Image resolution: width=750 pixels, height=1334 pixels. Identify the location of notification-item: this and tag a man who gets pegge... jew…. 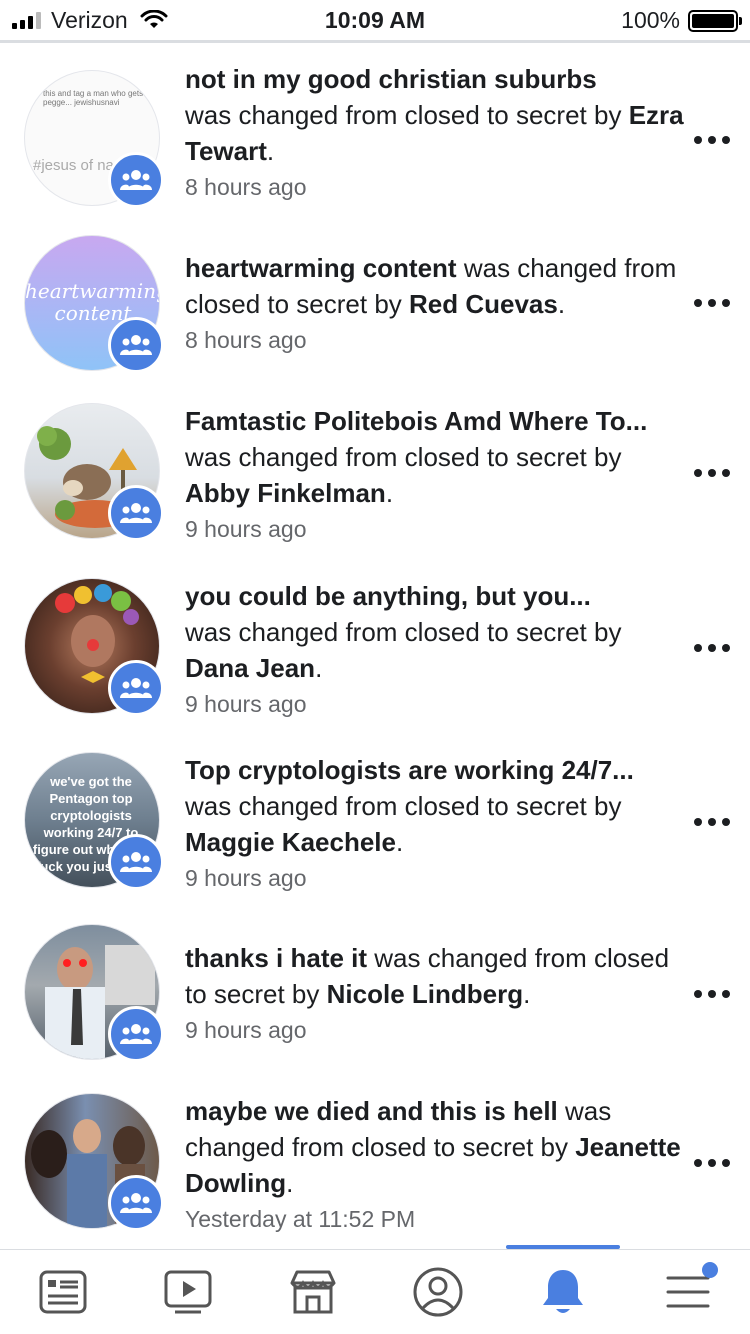
(375, 143).